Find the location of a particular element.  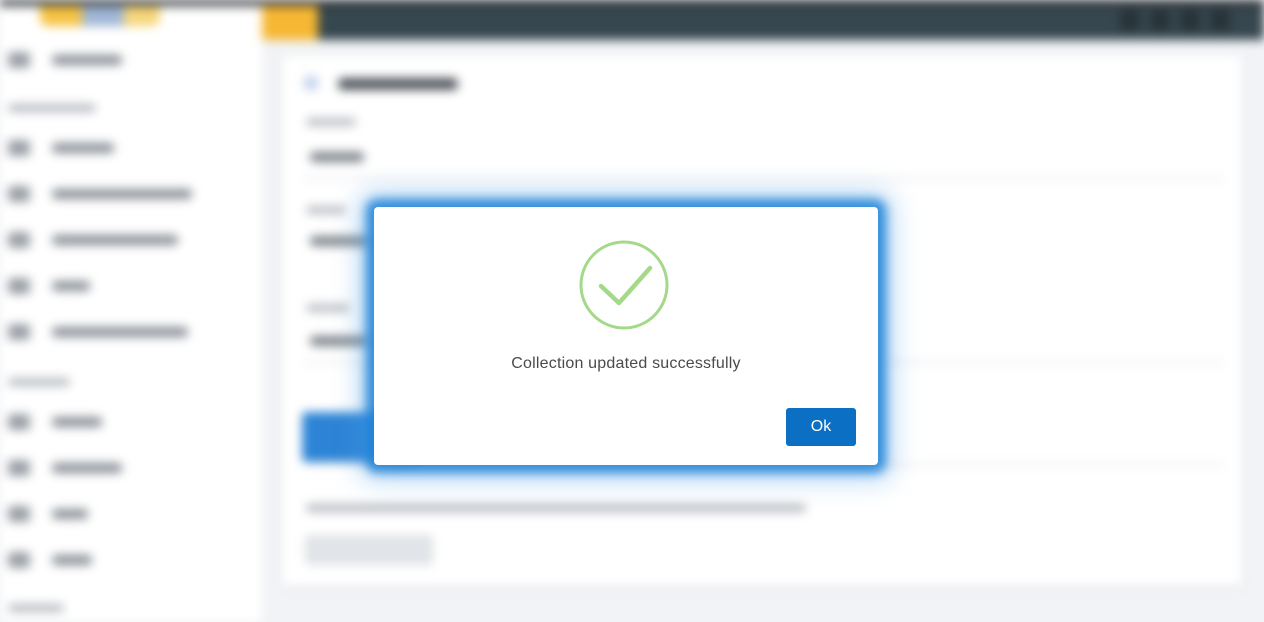

helper-note is located at coordinates (556, 508).